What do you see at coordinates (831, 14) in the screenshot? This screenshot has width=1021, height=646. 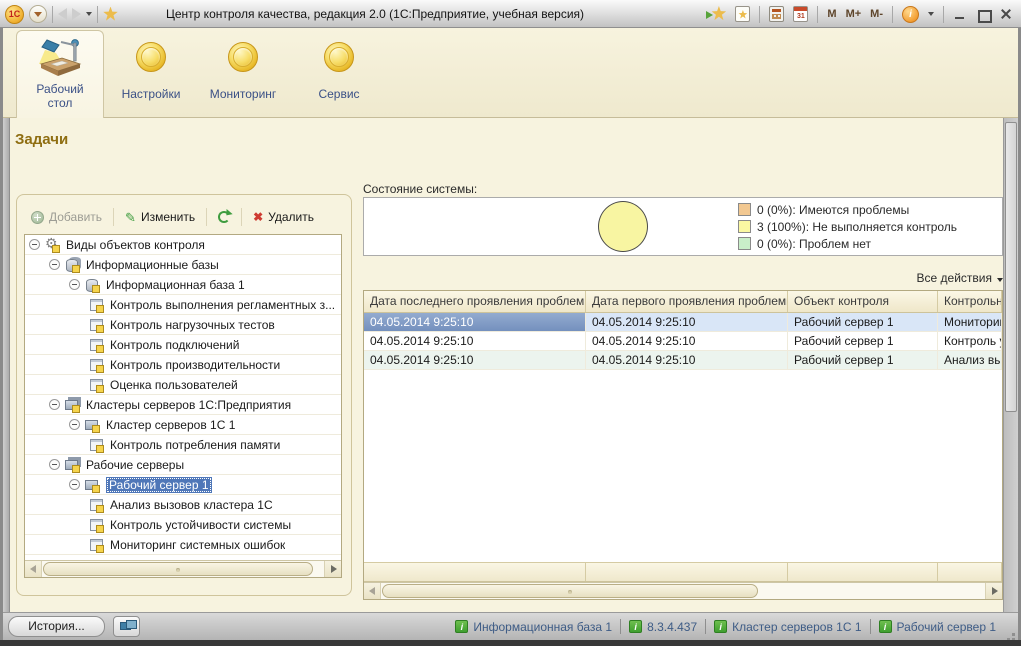 I see `memory-recall-button: M` at bounding box center [831, 14].